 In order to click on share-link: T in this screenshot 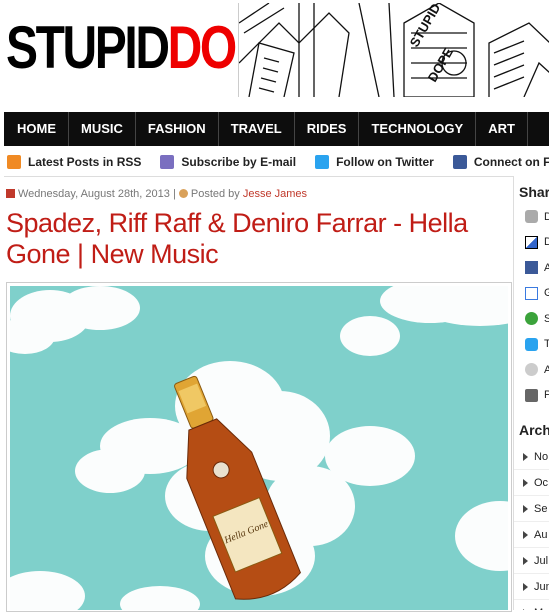, I will do `click(531, 345)`.